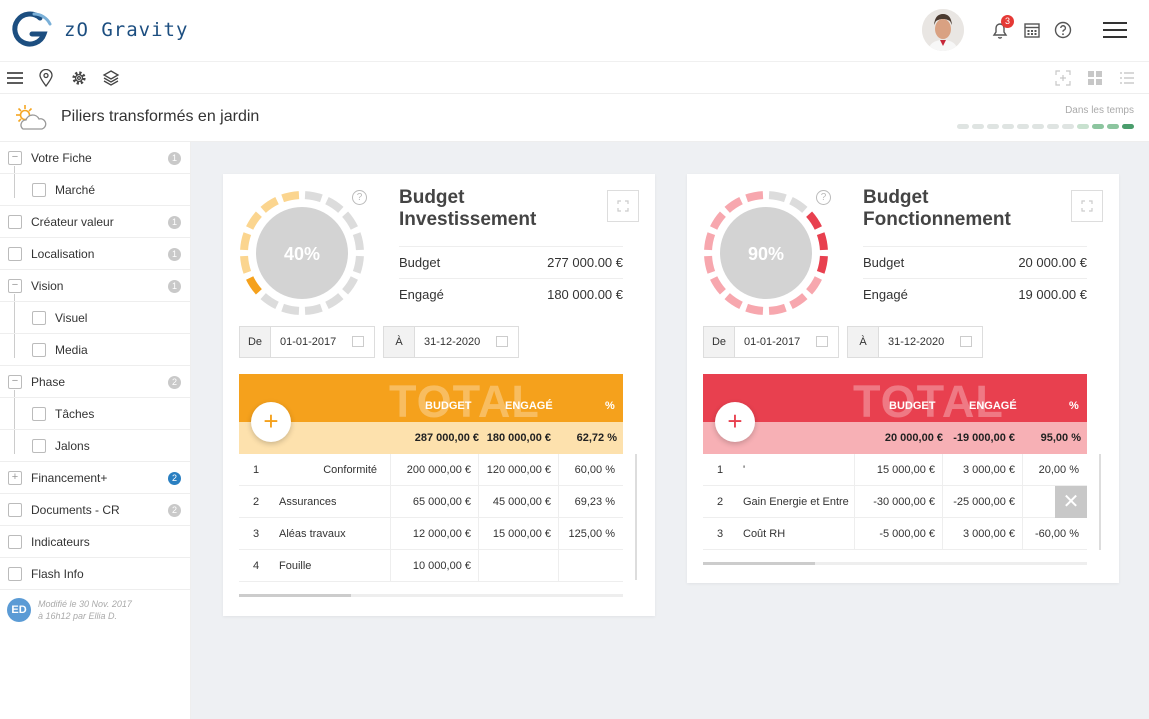 The width and height of the screenshot is (1149, 719). What do you see at coordinates (1115, 30) in the screenshot?
I see `main-menu-icon` at bounding box center [1115, 30].